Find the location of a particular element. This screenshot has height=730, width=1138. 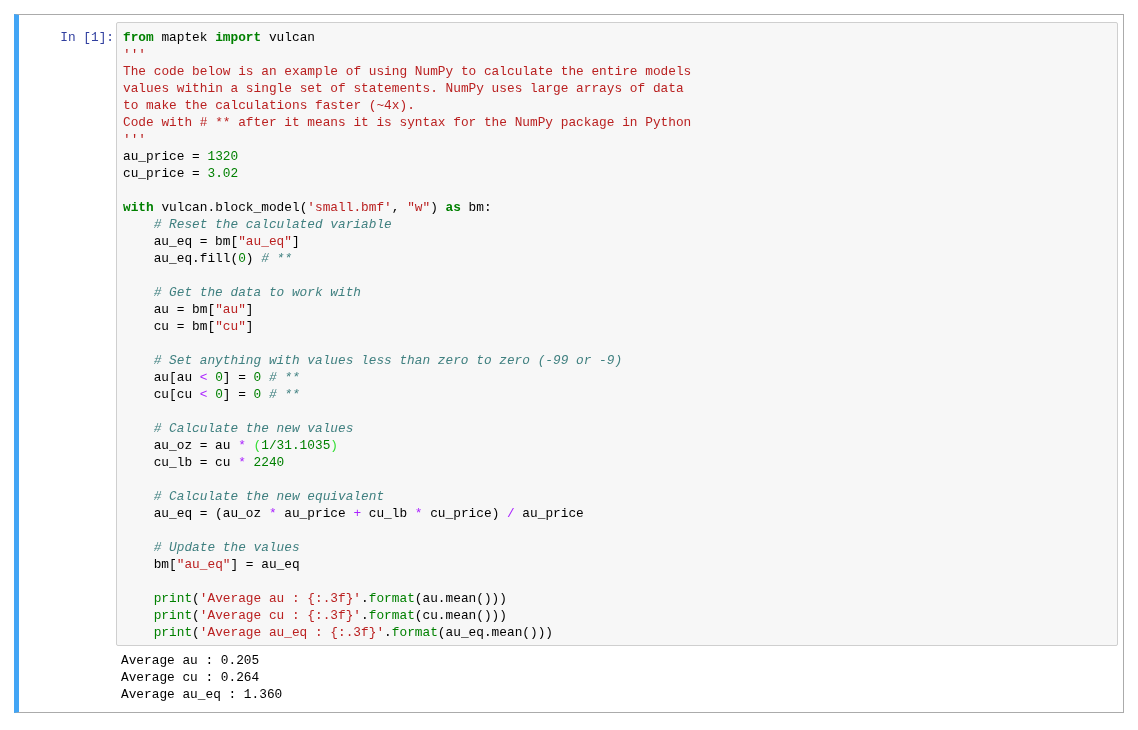

code-line: au_eq.fill(0) # ** is located at coordinates (222, 258).